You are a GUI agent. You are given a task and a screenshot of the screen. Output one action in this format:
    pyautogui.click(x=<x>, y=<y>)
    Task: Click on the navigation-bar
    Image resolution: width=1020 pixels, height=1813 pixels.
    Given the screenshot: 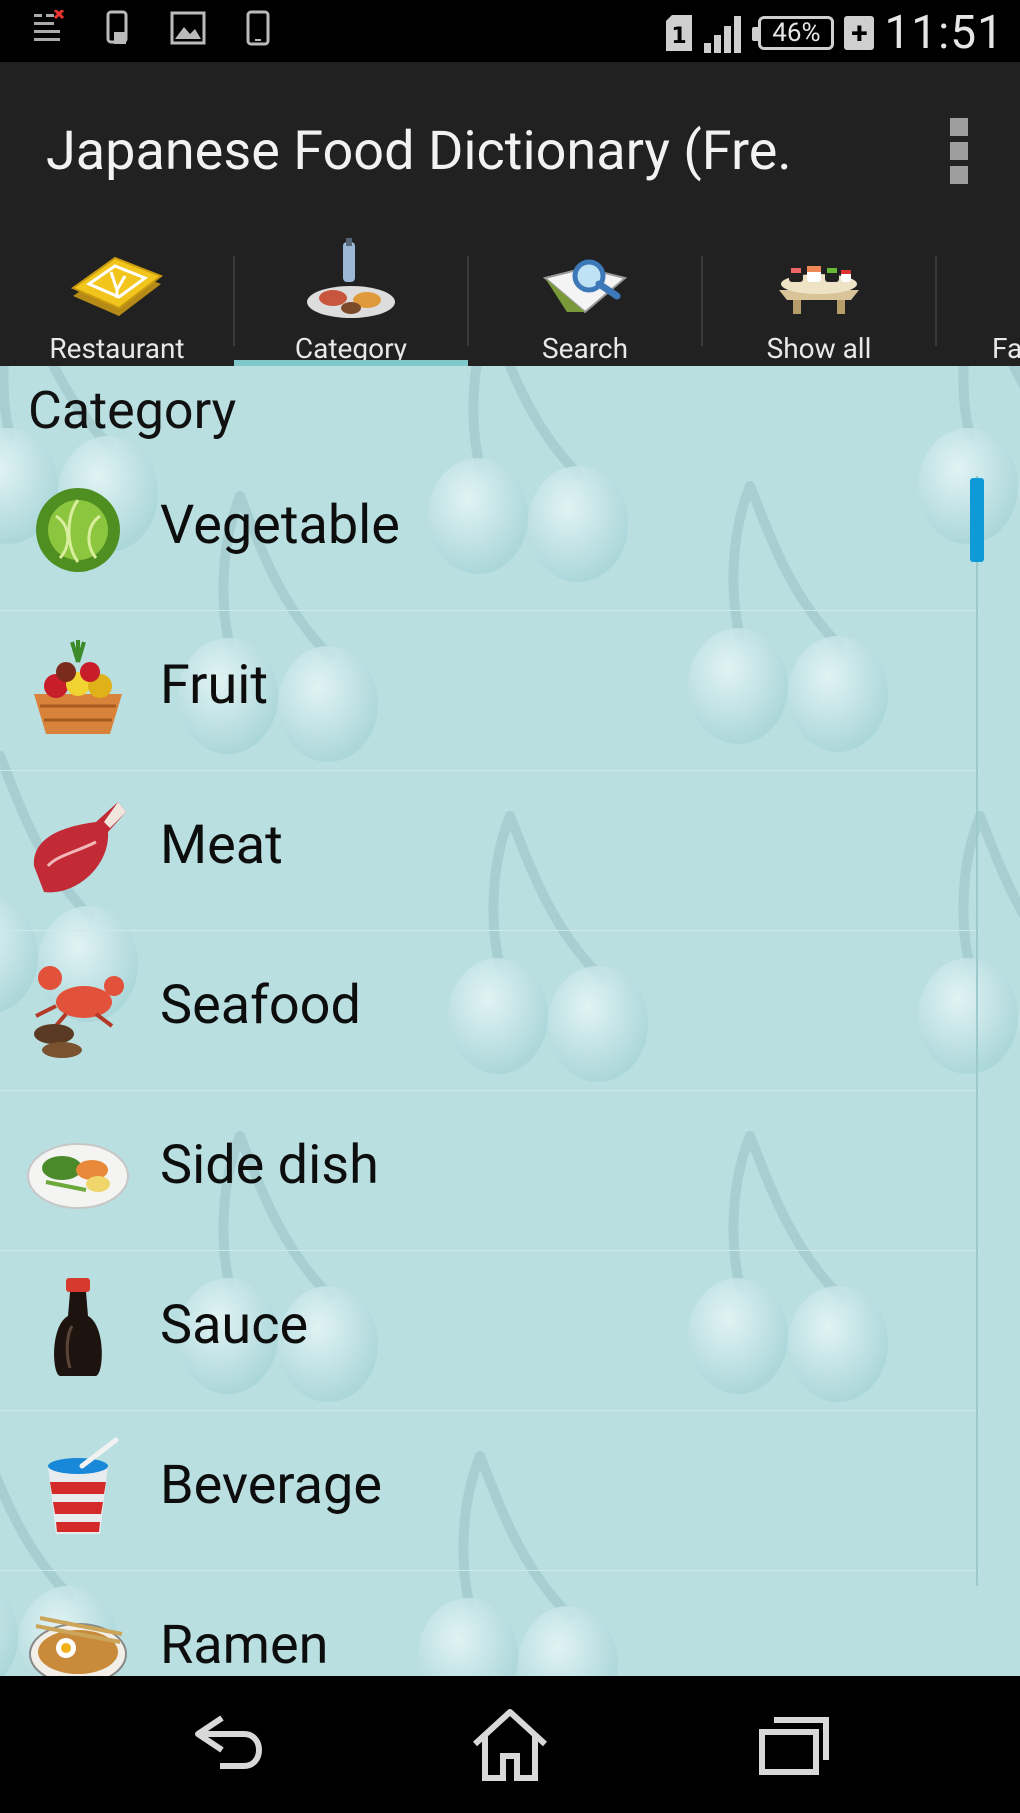 What is the action you would take?
    pyautogui.click(x=510, y=1744)
    